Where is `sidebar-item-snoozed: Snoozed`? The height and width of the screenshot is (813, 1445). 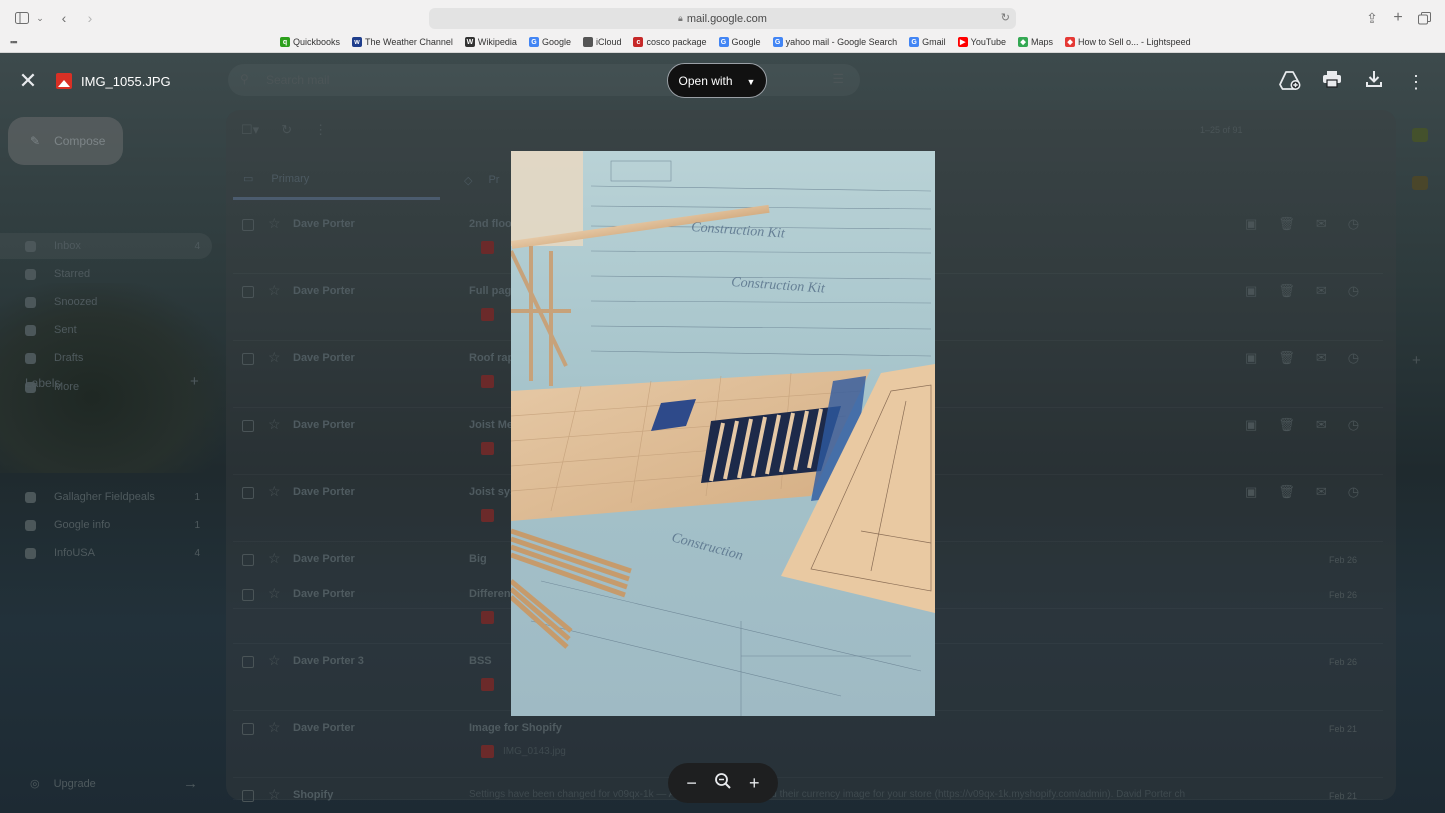
sidebar-item-snoozed: Snoozed is located at coordinates (106, 302).